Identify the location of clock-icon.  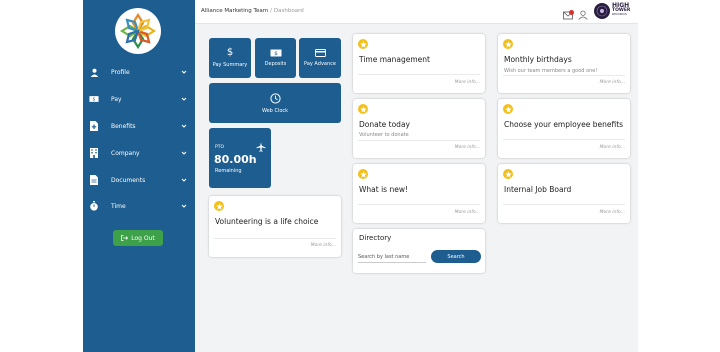
(275, 98).